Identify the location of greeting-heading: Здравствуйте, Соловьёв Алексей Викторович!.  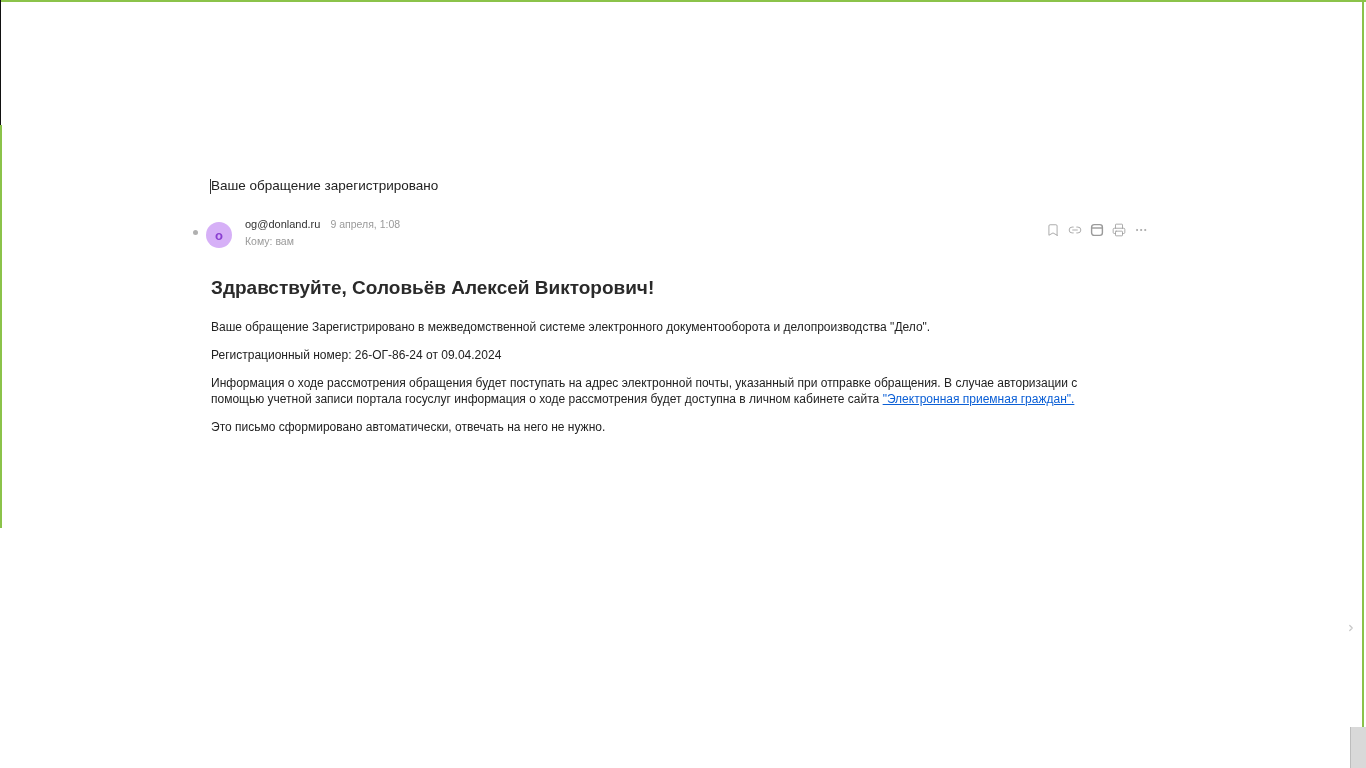
(433, 288).